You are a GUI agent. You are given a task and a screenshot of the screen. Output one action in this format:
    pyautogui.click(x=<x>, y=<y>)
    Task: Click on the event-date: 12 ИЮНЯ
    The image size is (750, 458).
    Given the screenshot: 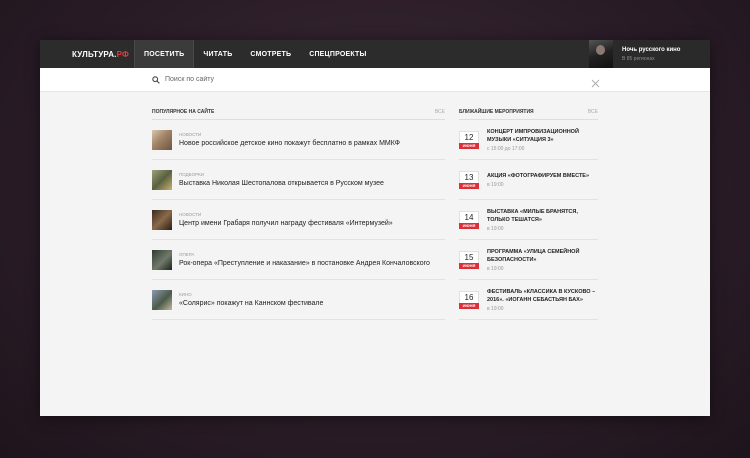 What is the action you would take?
    pyautogui.click(x=469, y=139)
    